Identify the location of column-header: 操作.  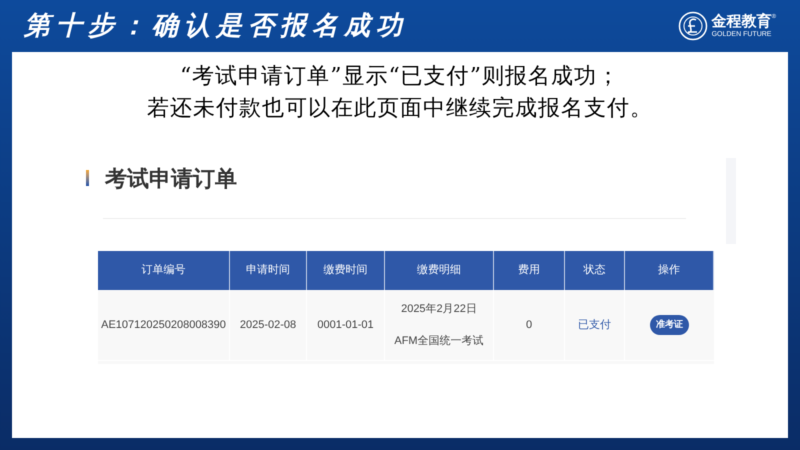
(669, 270).